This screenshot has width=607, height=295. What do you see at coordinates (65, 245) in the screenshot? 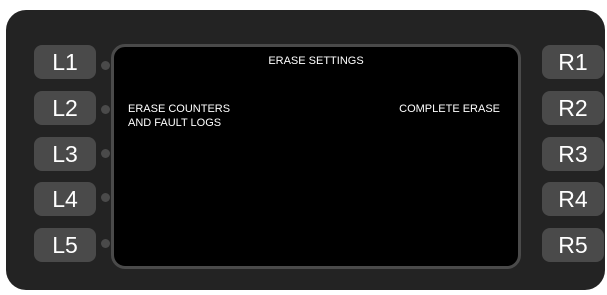
I see `line-select-key-l5: L5` at bounding box center [65, 245].